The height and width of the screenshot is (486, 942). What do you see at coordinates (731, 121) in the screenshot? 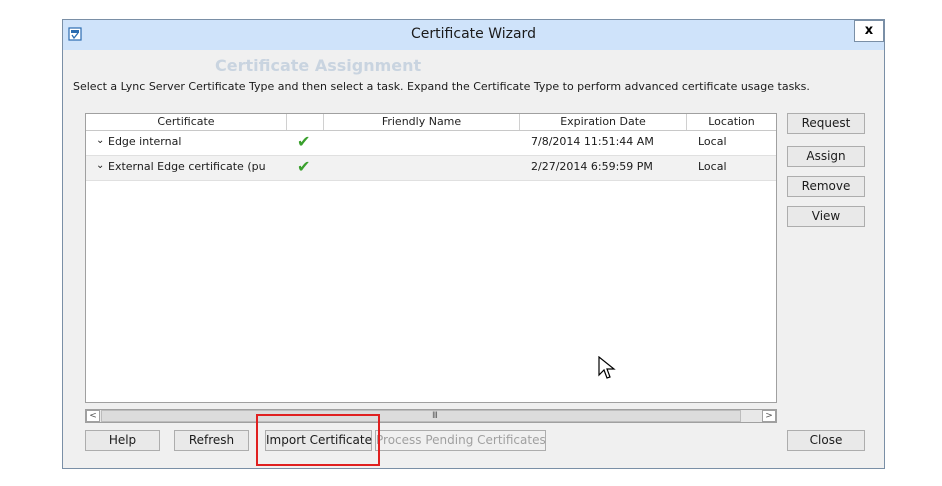
I see `column-header-location: Location` at bounding box center [731, 121].